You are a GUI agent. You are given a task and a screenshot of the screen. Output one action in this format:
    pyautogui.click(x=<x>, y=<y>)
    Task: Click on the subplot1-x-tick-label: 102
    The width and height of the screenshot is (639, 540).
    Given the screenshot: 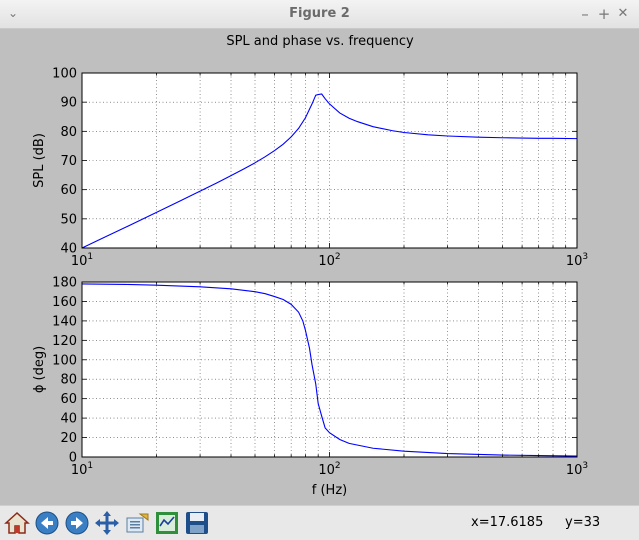 What is the action you would take?
    pyautogui.click(x=329, y=260)
    